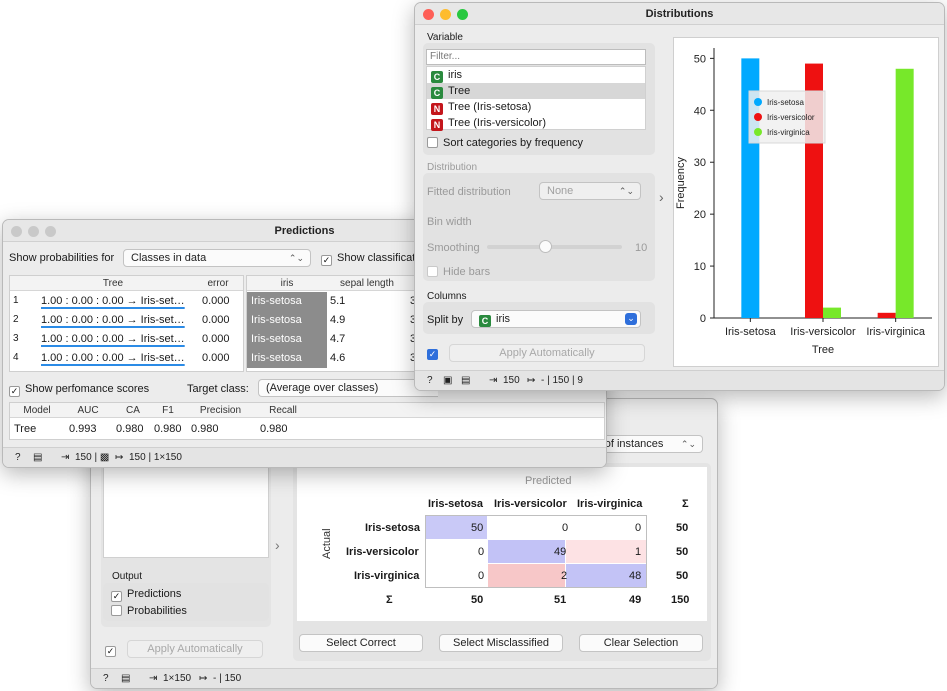 Image resolution: width=947 pixels, height=691 pixels. Describe the element at coordinates (638, 552) in the screenshot. I see `cell-value: 1` at that location.